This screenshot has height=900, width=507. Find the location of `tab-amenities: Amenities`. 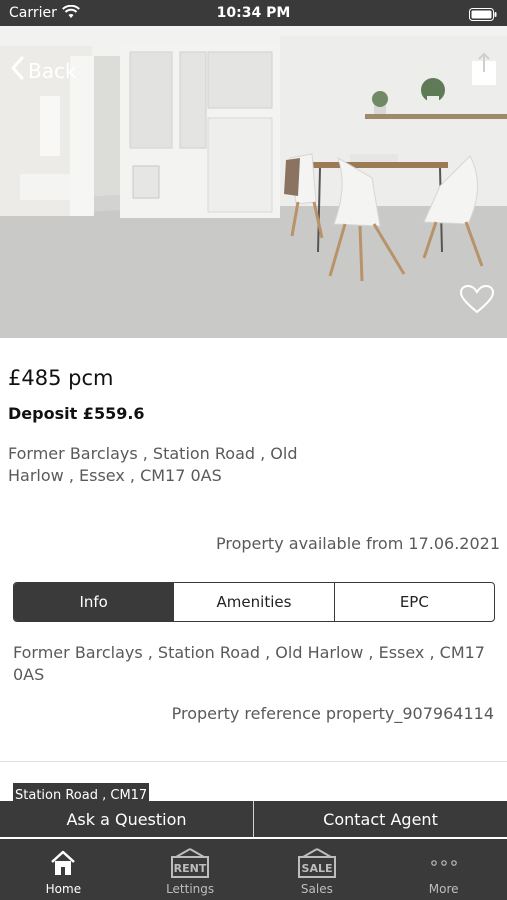

tab-amenities: Amenities is located at coordinates (253, 602).